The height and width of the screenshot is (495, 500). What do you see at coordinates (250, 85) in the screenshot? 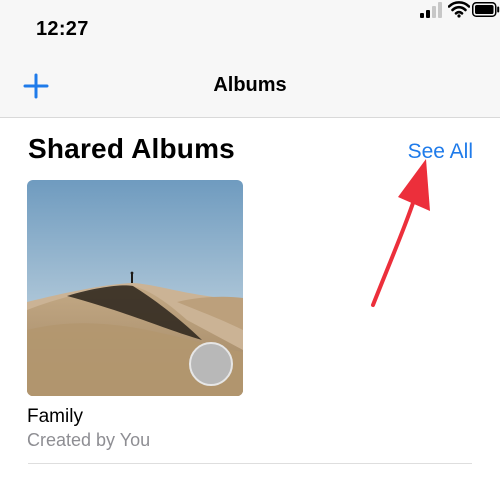
I see `page-title: Albums` at bounding box center [250, 85].